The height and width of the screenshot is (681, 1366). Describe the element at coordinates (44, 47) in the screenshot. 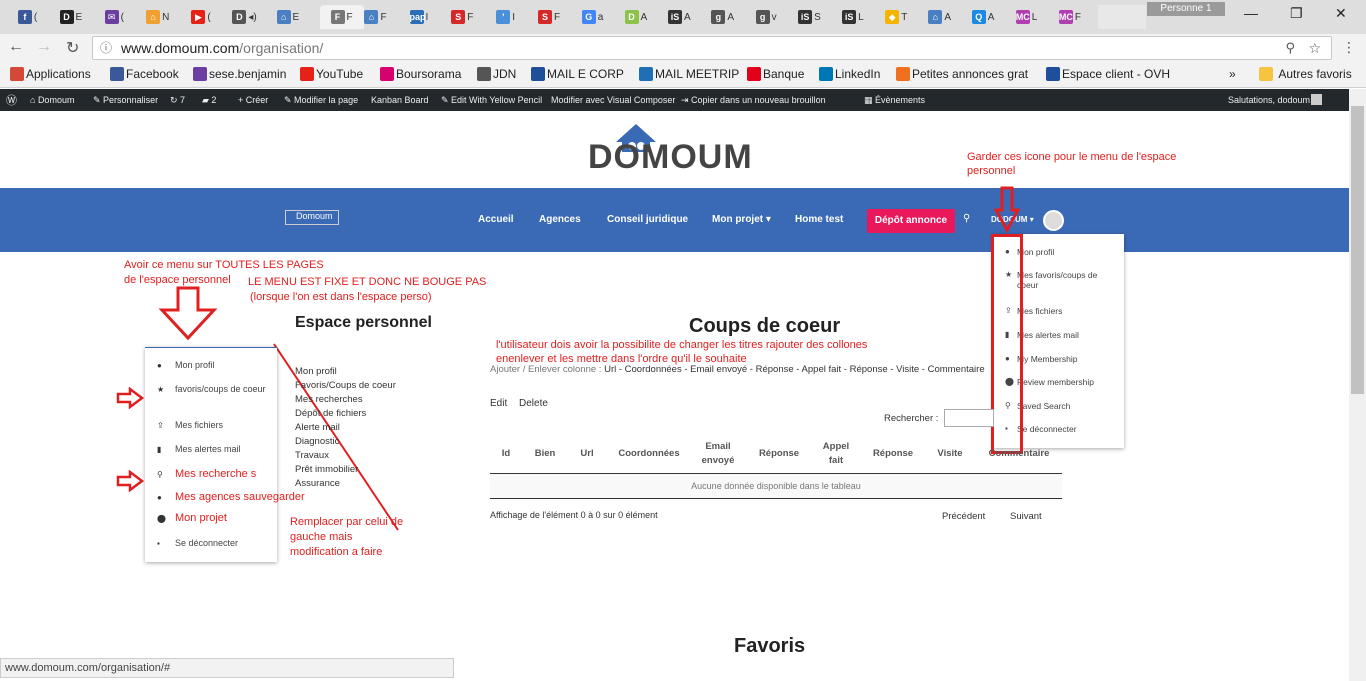

I see `forward-icon: →` at that location.